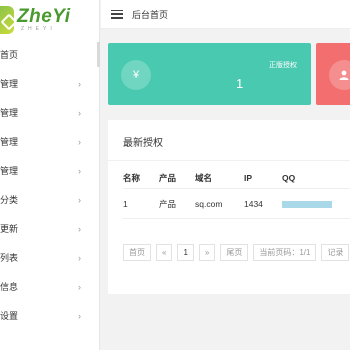 The width and height of the screenshot is (350, 350). Describe the element at coordinates (137, 252) in the screenshot. I see `first-page-button: 首页` at that location.